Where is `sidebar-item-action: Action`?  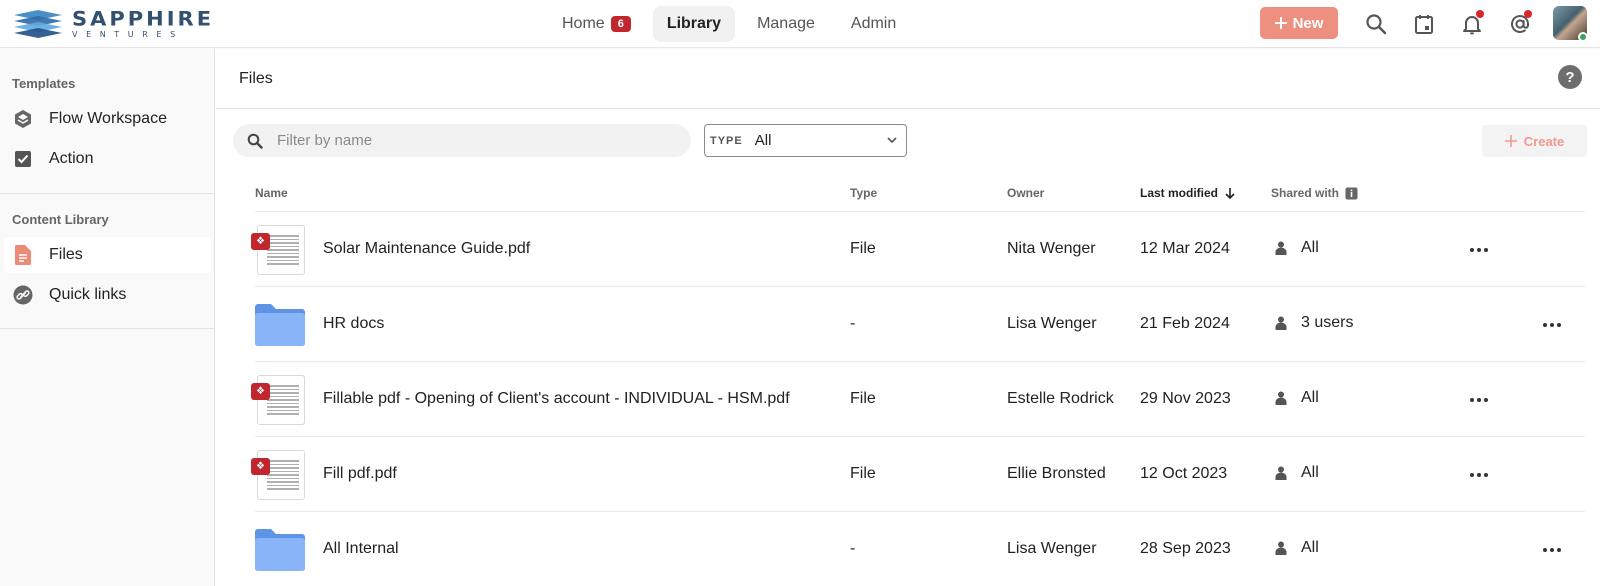
sidebar-item-action: Action is located at coordinates (107, 159).